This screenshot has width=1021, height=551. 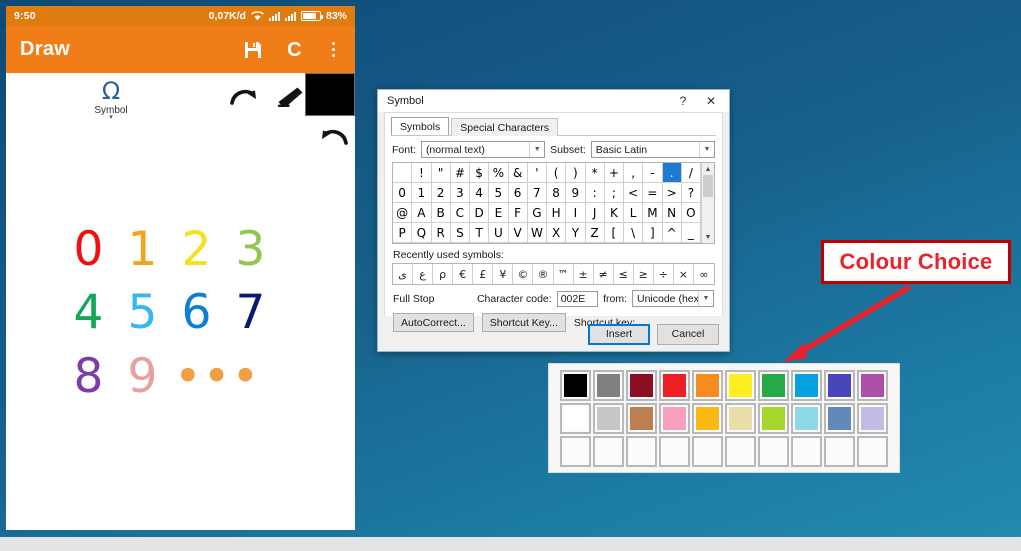 What do you see at coordinates (294, 50) in the screenshot?
I see `clear-button: C` at bounding box center [294, 50].